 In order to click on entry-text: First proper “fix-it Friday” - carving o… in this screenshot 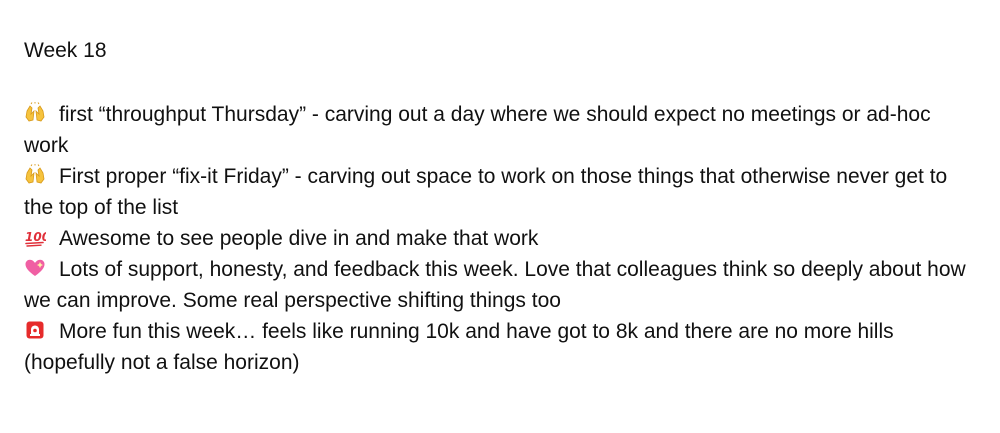, I will do `click(486, 192)`.